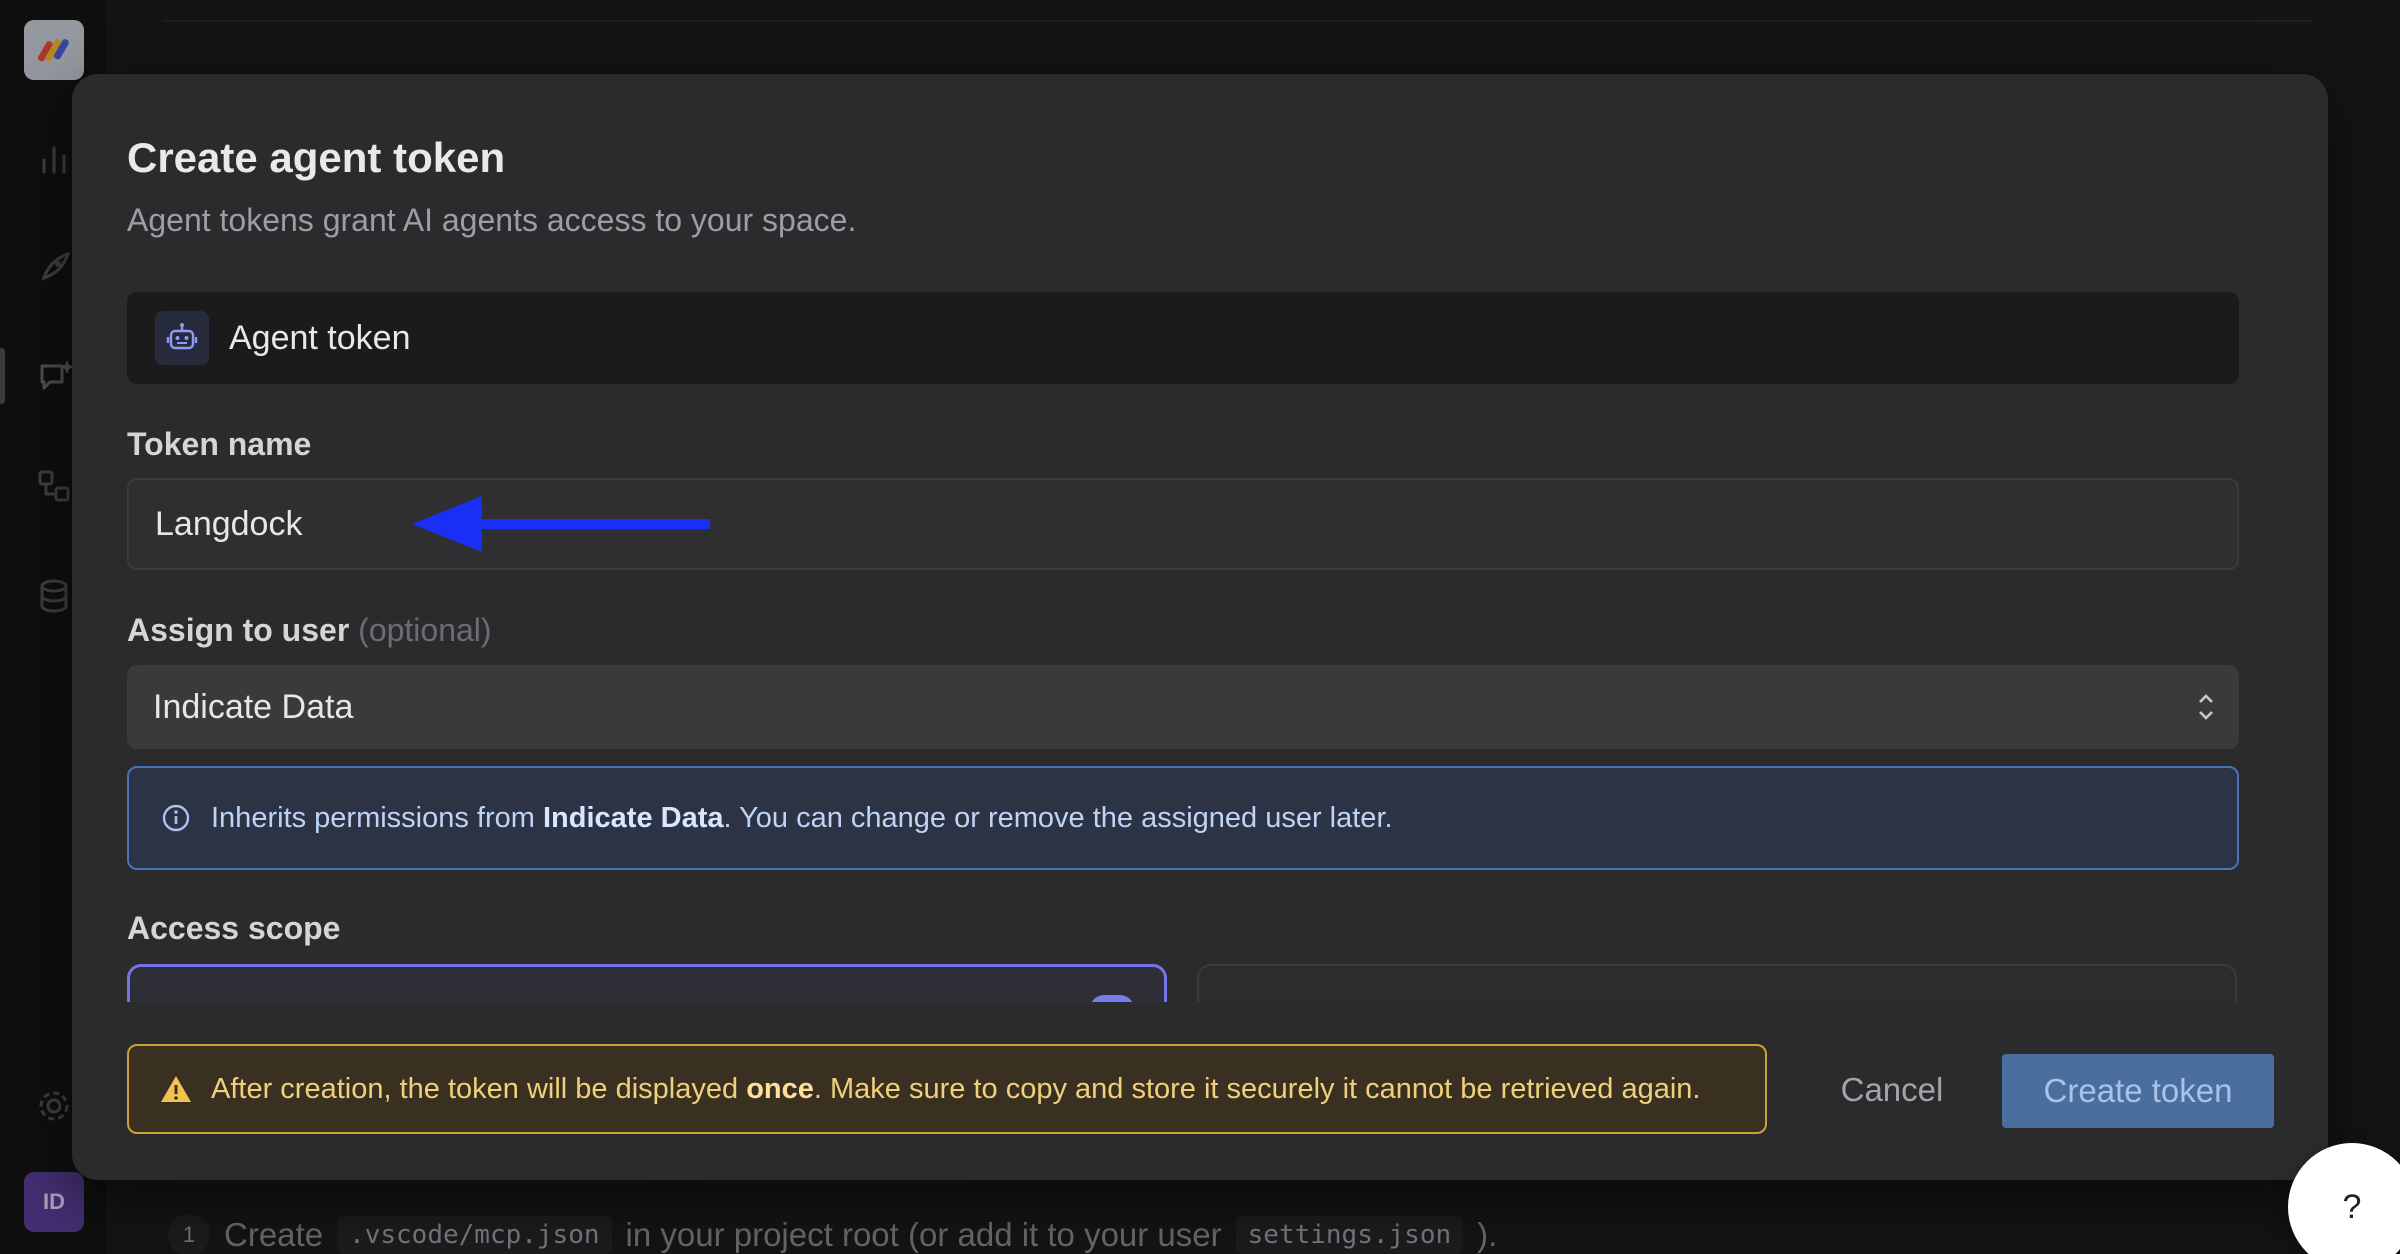 This screenshot has height=1254, width=2400. Describe the element at coordinates (234, 928) in the screenshot. I see `access-scope-label: Access scope` at that location.